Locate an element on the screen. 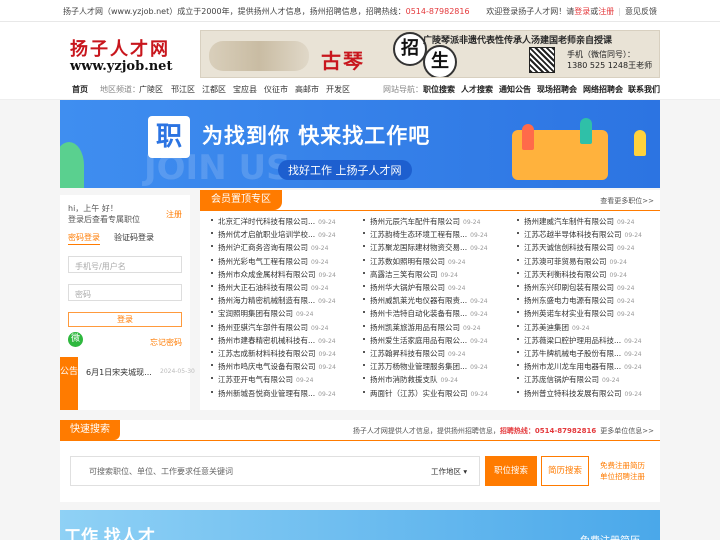 The height and width of the screenshot is (540, 720). company-item: 扬州沪汇商务咨询有限公司 09-24 is located at coordinates (269, 247).